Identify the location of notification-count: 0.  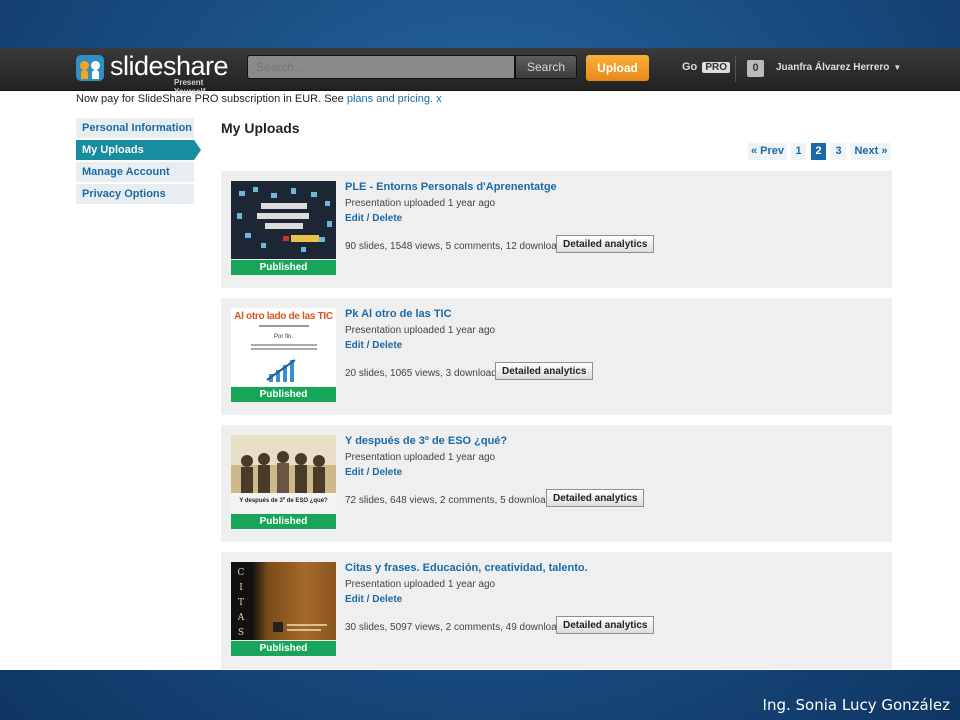
(755, 68).